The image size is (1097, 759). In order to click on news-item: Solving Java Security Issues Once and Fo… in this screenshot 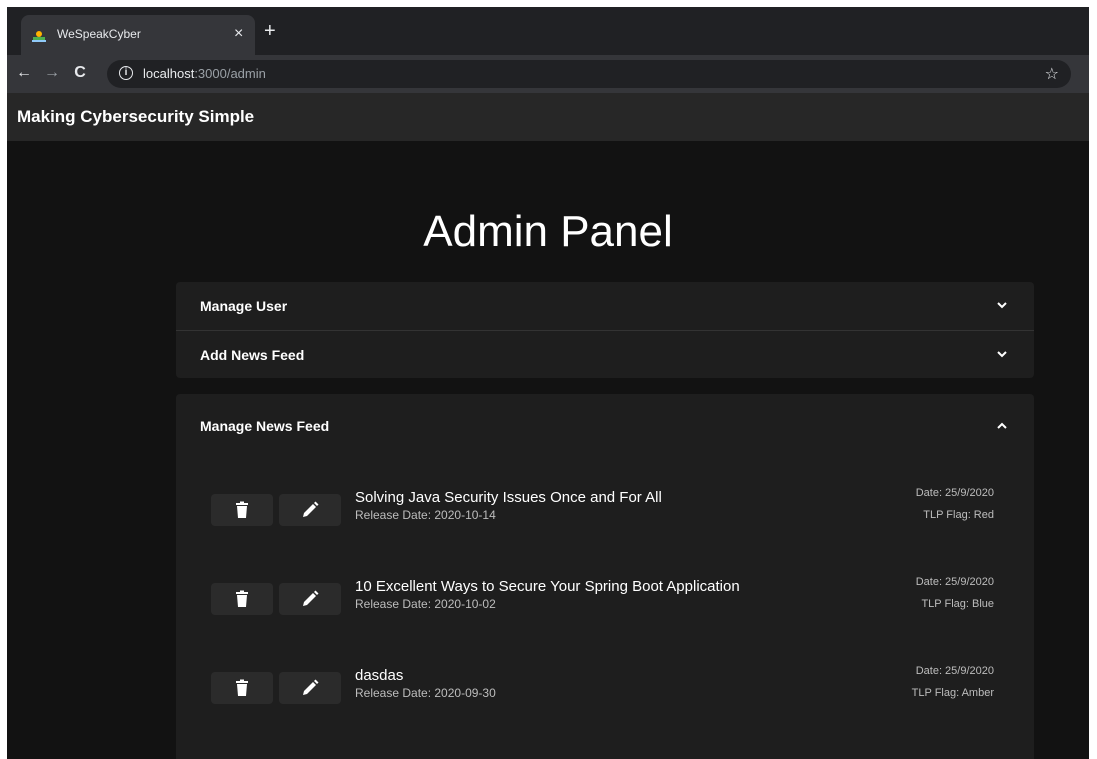, I will do `click(605, 520)`.